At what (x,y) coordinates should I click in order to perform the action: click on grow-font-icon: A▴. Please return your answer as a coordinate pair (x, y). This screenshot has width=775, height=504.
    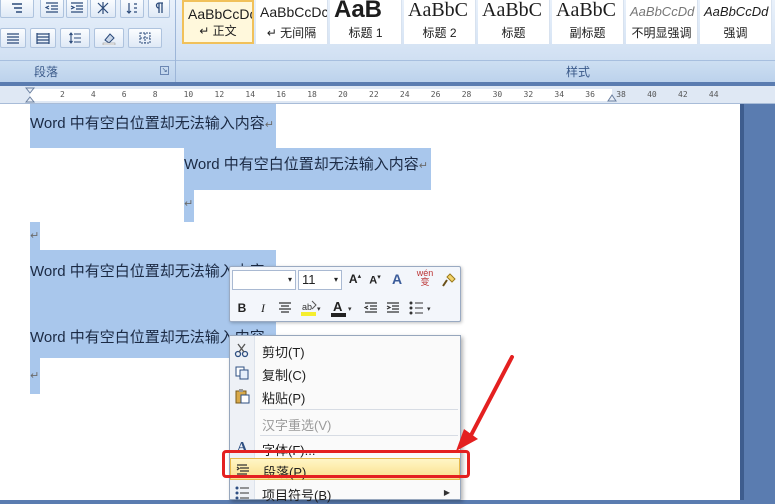
    Looking at the image, I should click on (355, 279).